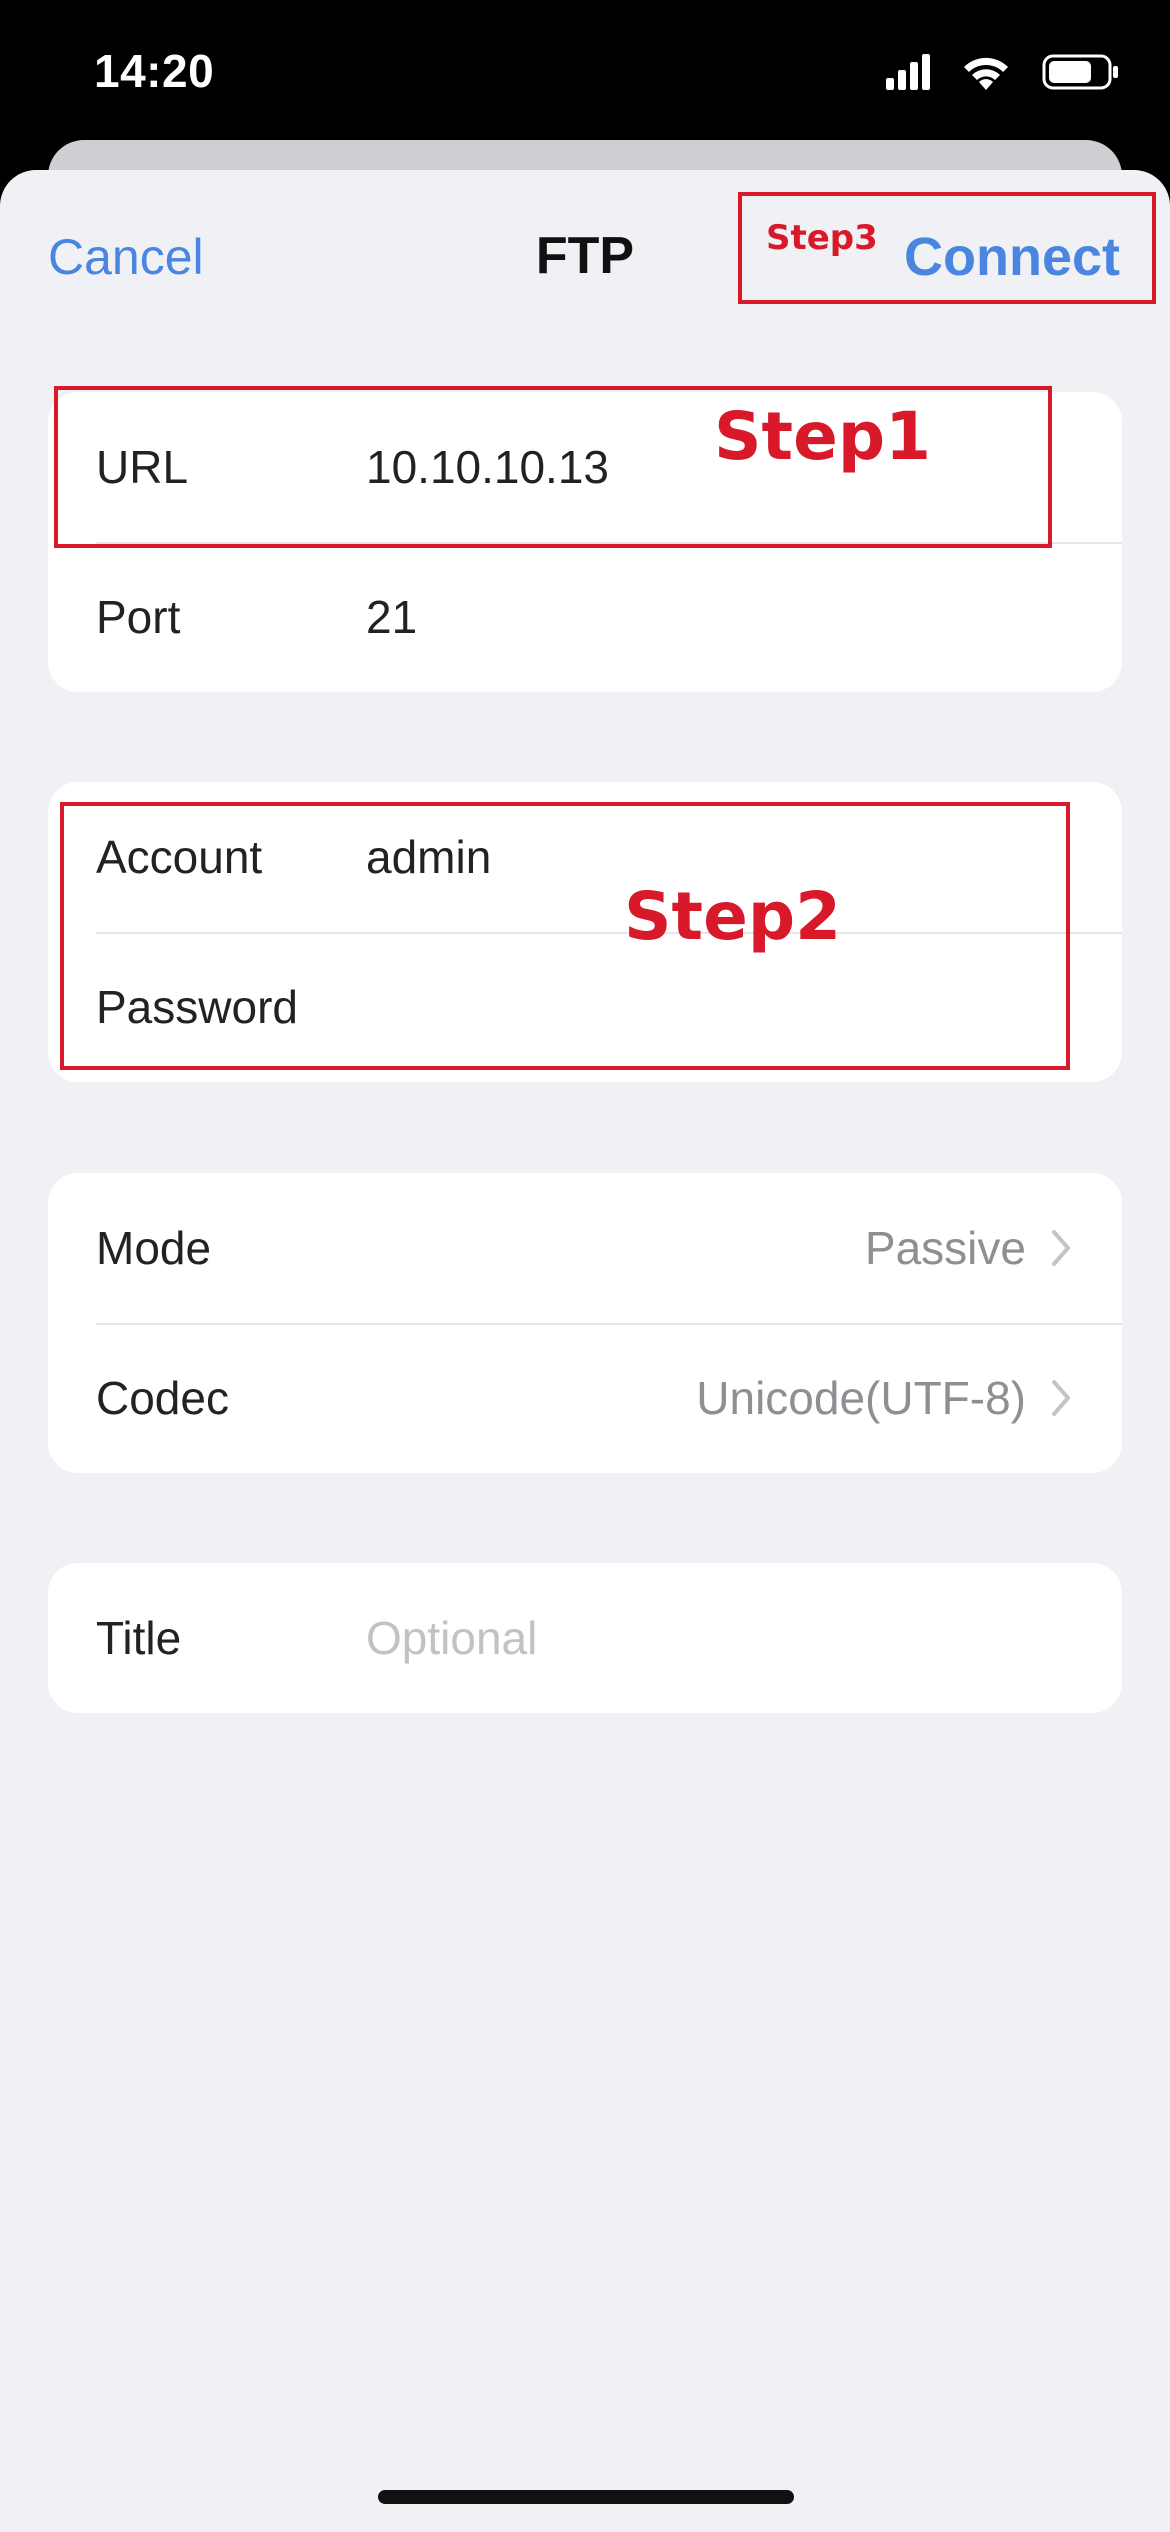 The image size is (1170, 2532). I want to click on mode-row: Mode Passive, so click(585, 1248).